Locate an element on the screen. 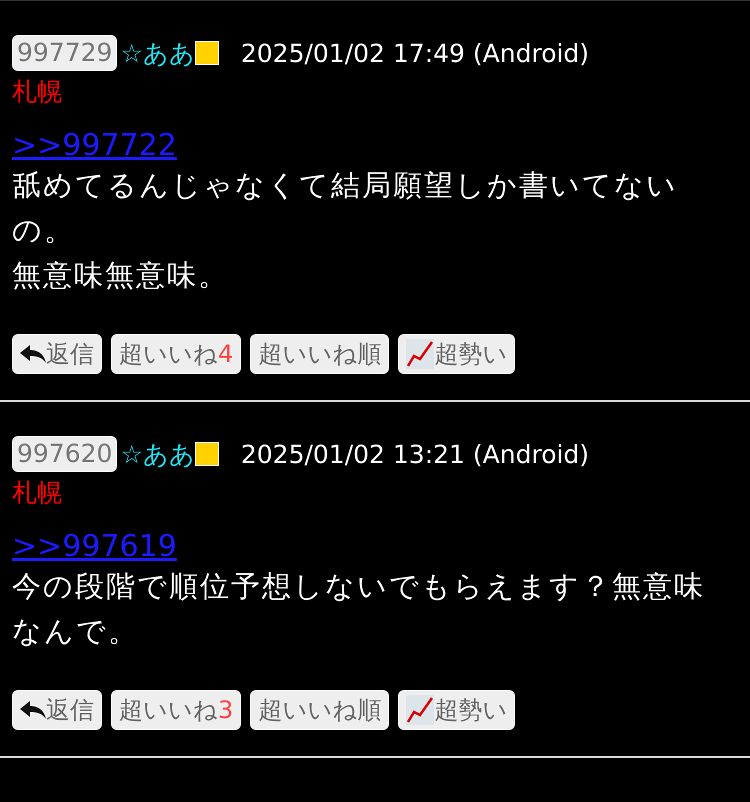 The height and width of the screenshot is (802, 750). post-text: 無意味無意味。 is located at coordinates (121, 275).